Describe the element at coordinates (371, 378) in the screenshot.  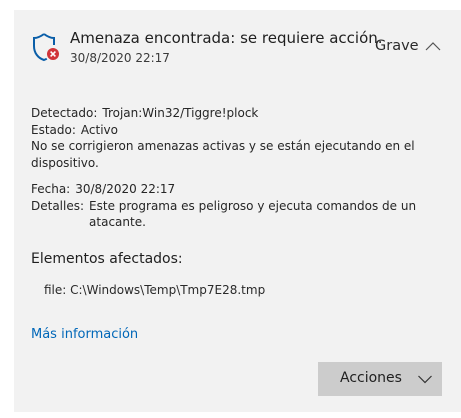
I see `actions-button-label: Acciones` at that location.